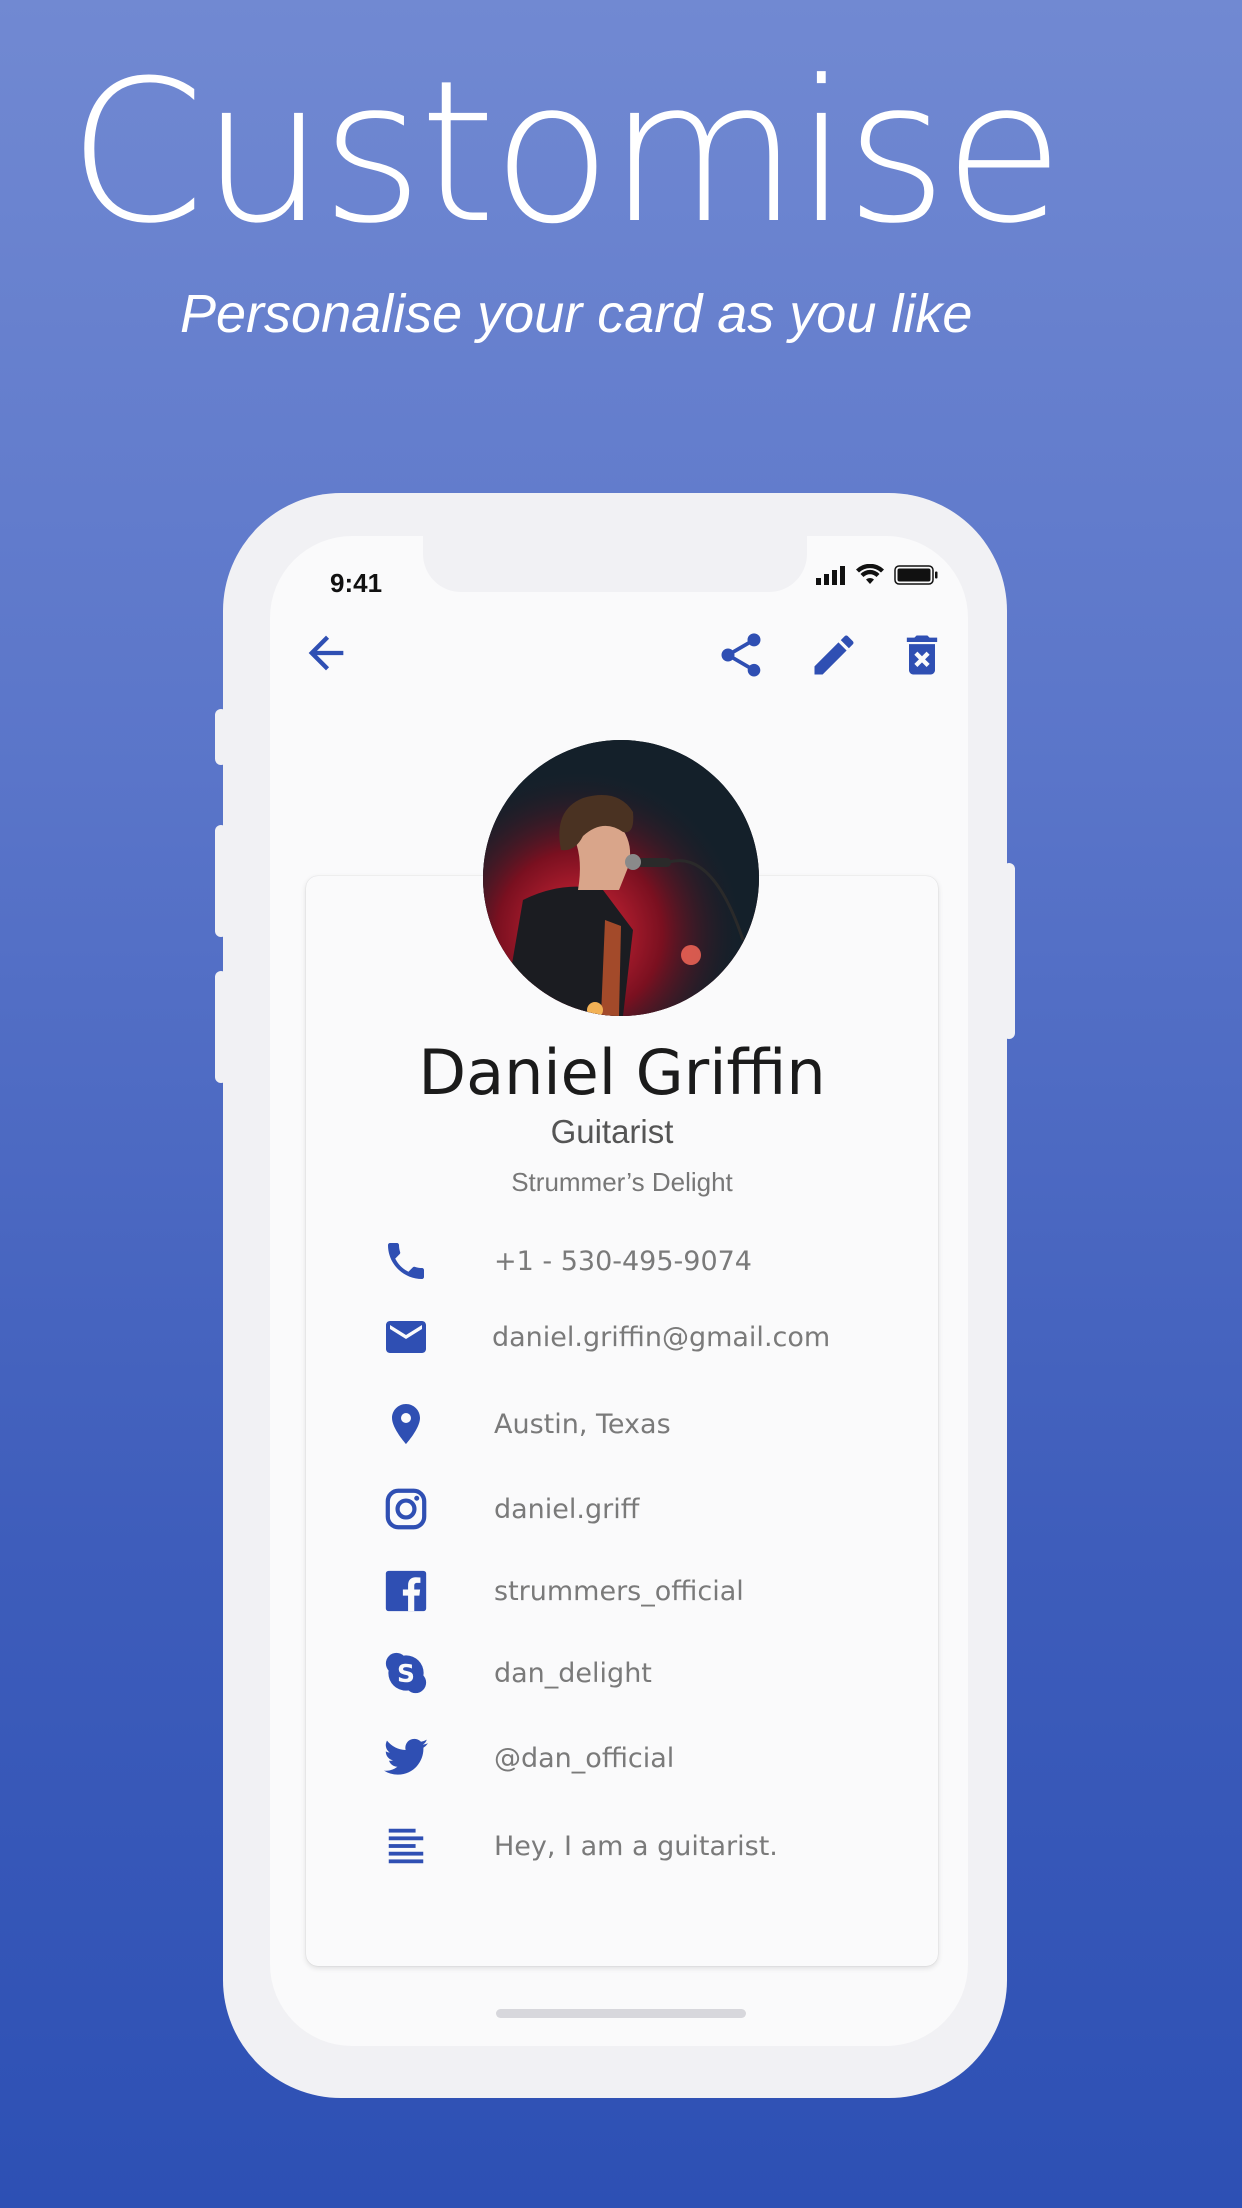 Image resolution: width=1242 pixels, height=2208 pixels. I want to click on contact-row-notes: Hey, I am a guitarist., so click(578, 1846).